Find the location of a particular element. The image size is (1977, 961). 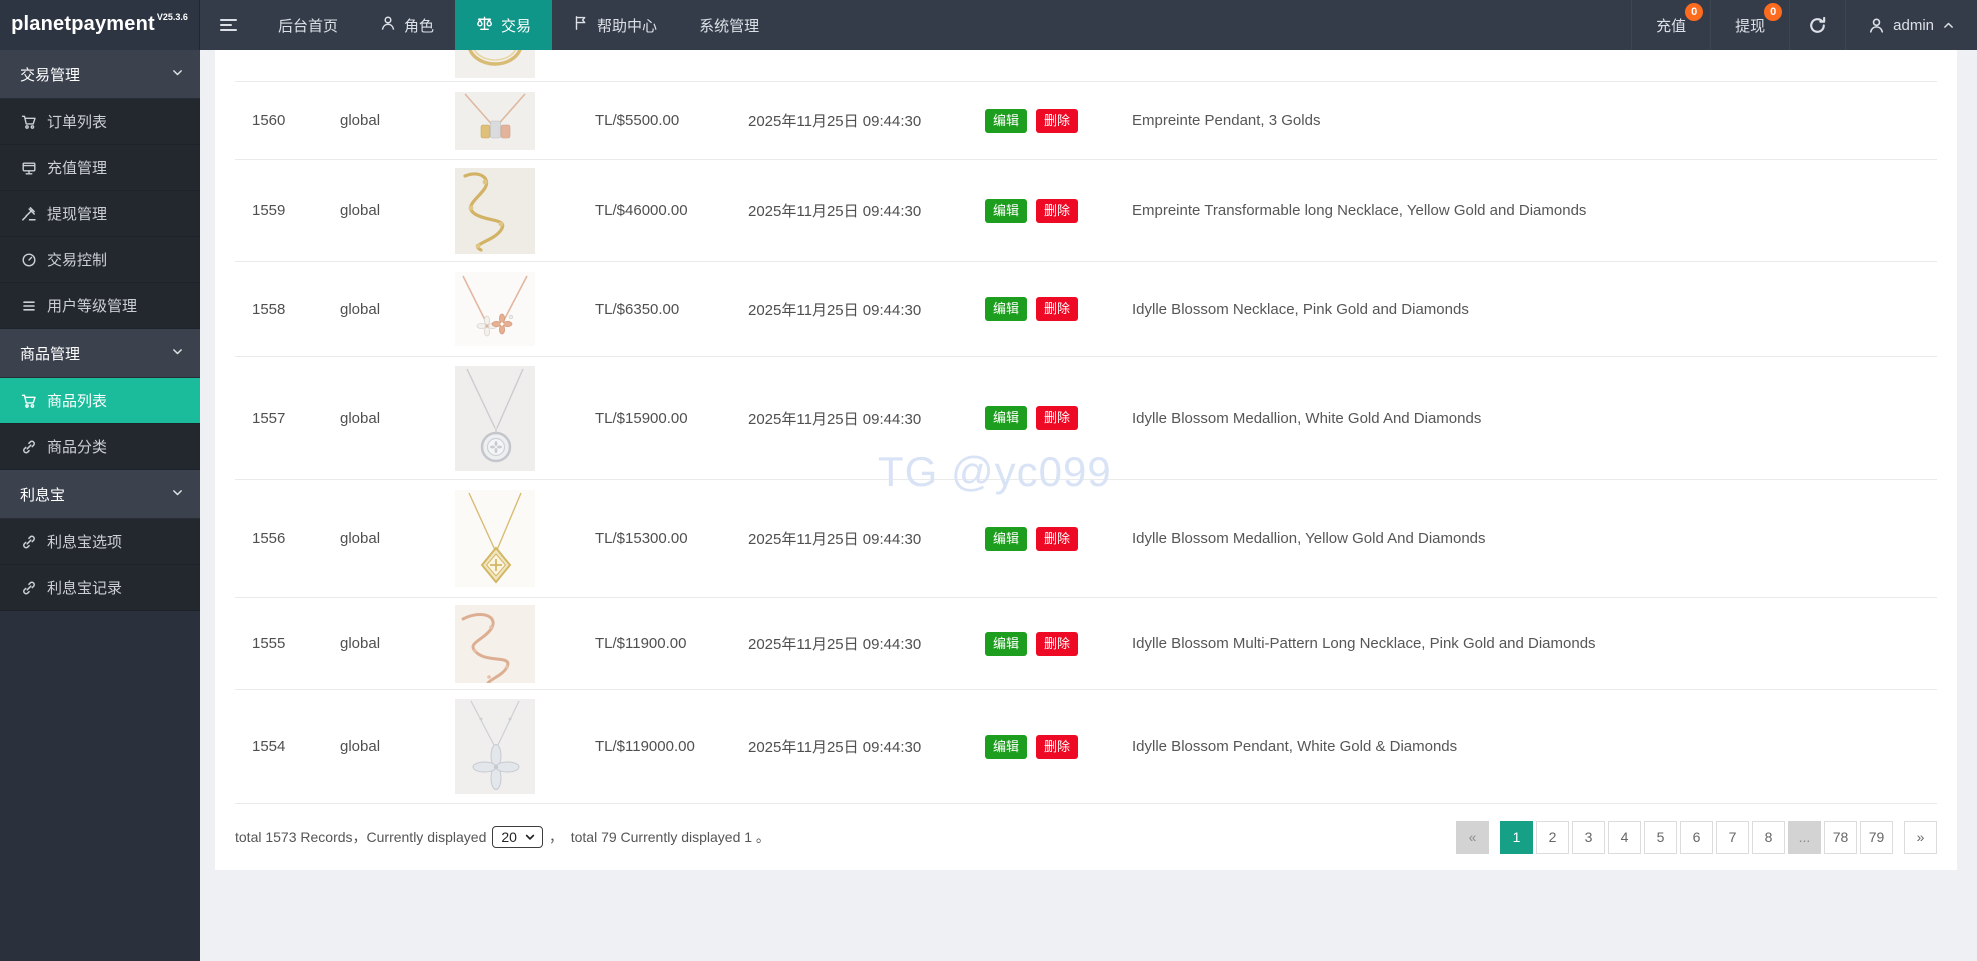

gauge-icon is located at coordinates (29, 260).